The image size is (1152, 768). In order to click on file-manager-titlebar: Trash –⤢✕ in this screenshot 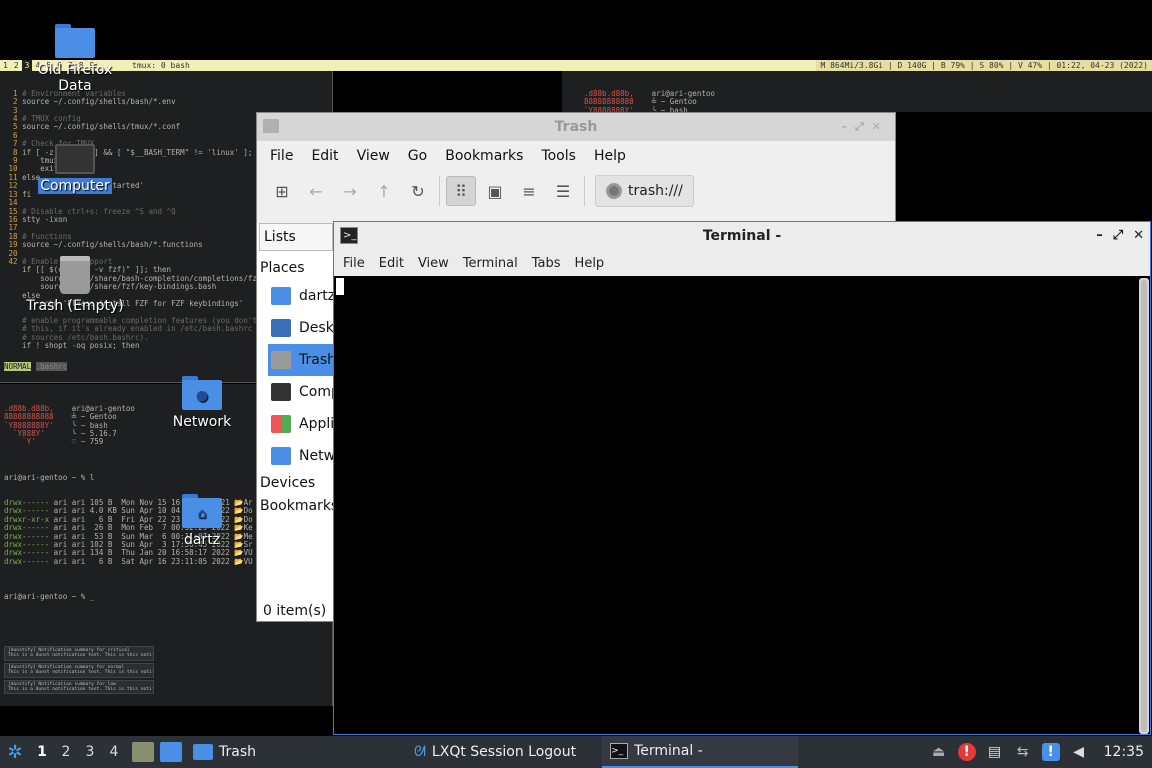, I will do `click(576, 127)`.